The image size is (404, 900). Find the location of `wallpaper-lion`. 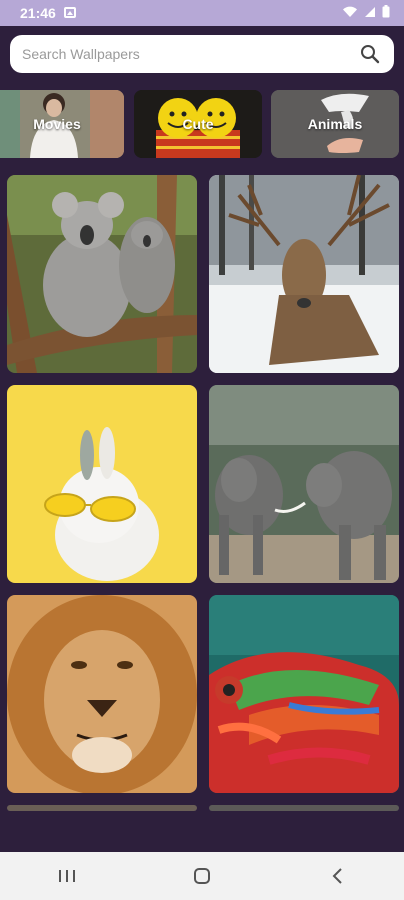

wallpaper-lion is located at coordinates (102, 694).